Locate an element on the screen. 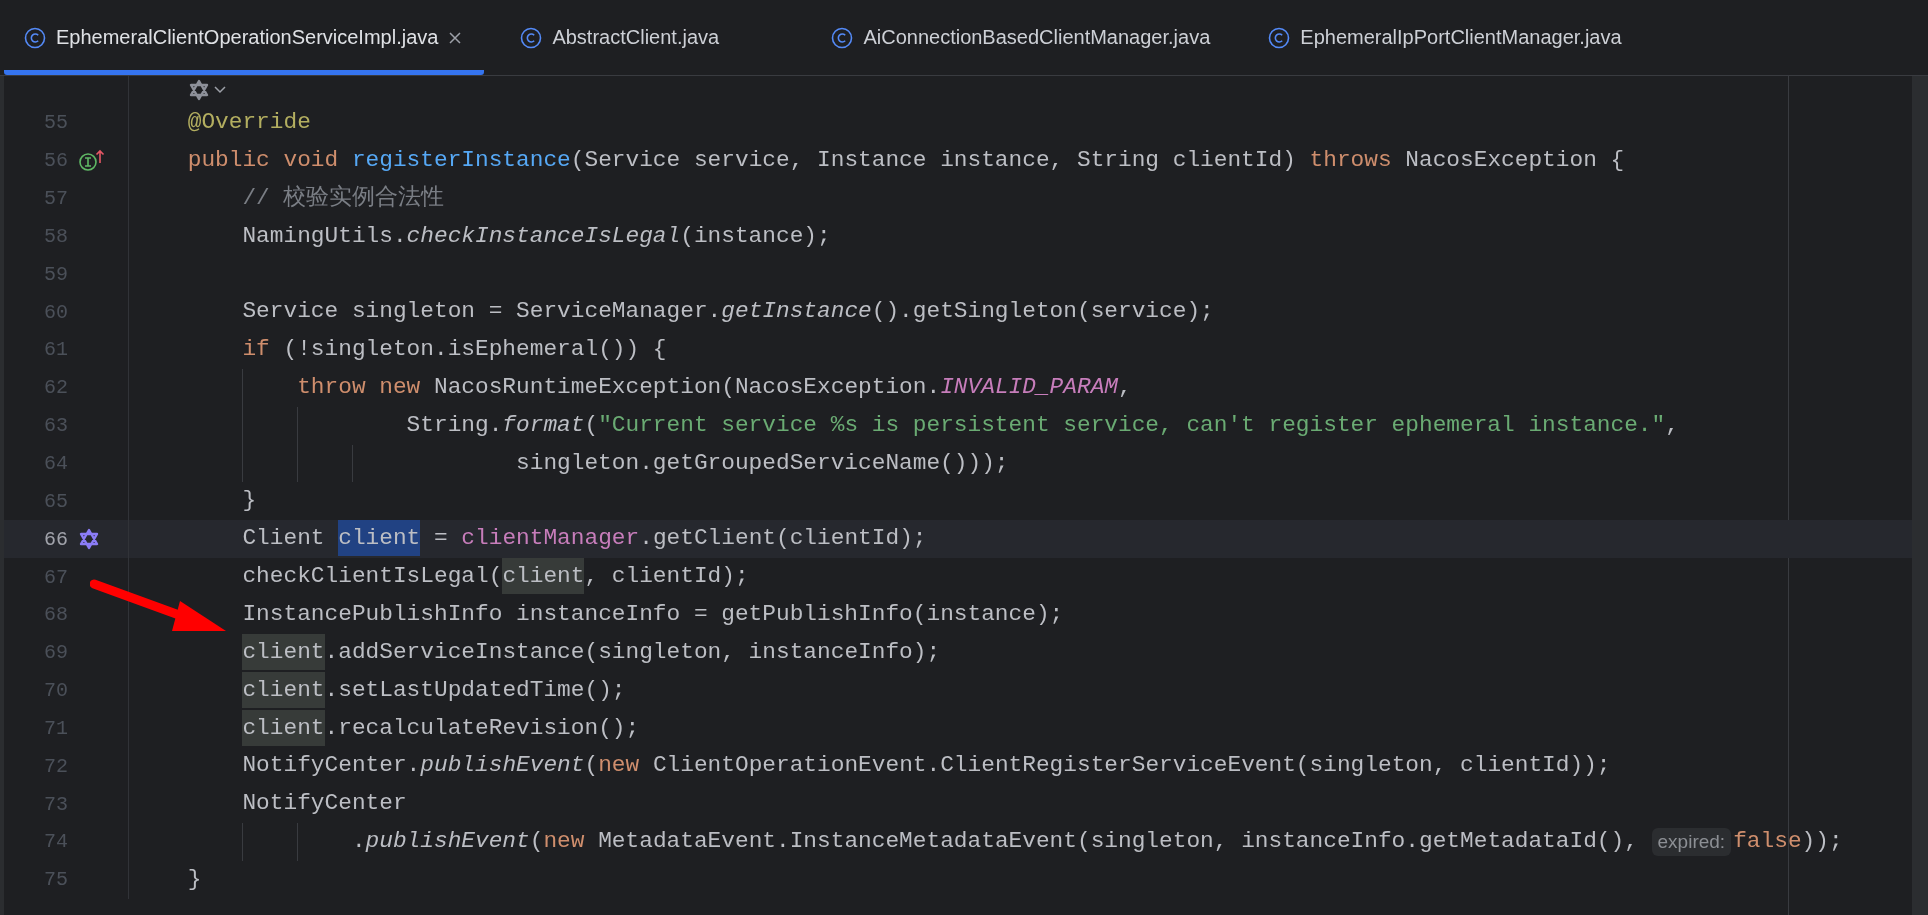 This screenshot has height=915, width=1928. editor-tab: AiConnectionBasedClientManager.java is located at coordinates (1022, 37).